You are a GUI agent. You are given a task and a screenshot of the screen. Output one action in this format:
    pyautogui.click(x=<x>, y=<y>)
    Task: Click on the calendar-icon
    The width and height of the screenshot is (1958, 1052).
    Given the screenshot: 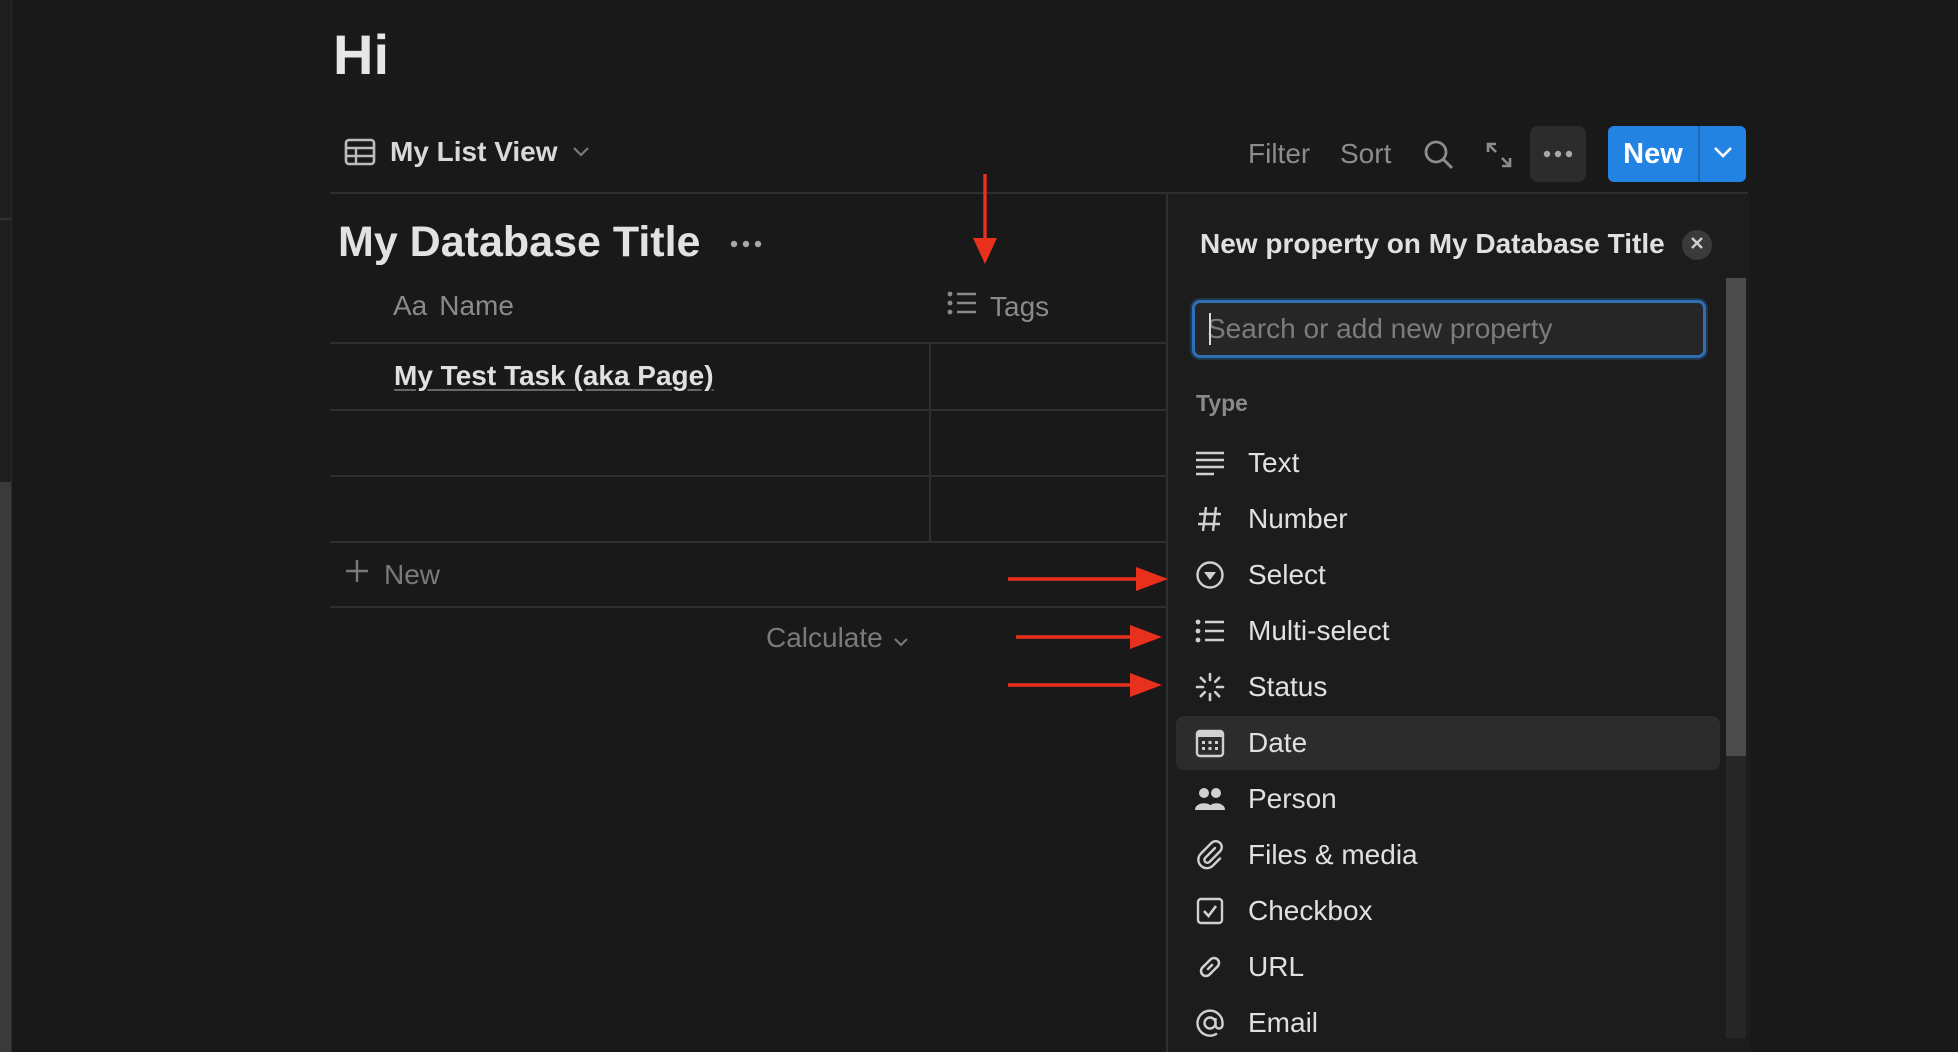 What is the action you would take?
    pyautogui.click(x=1210, y=743)
    